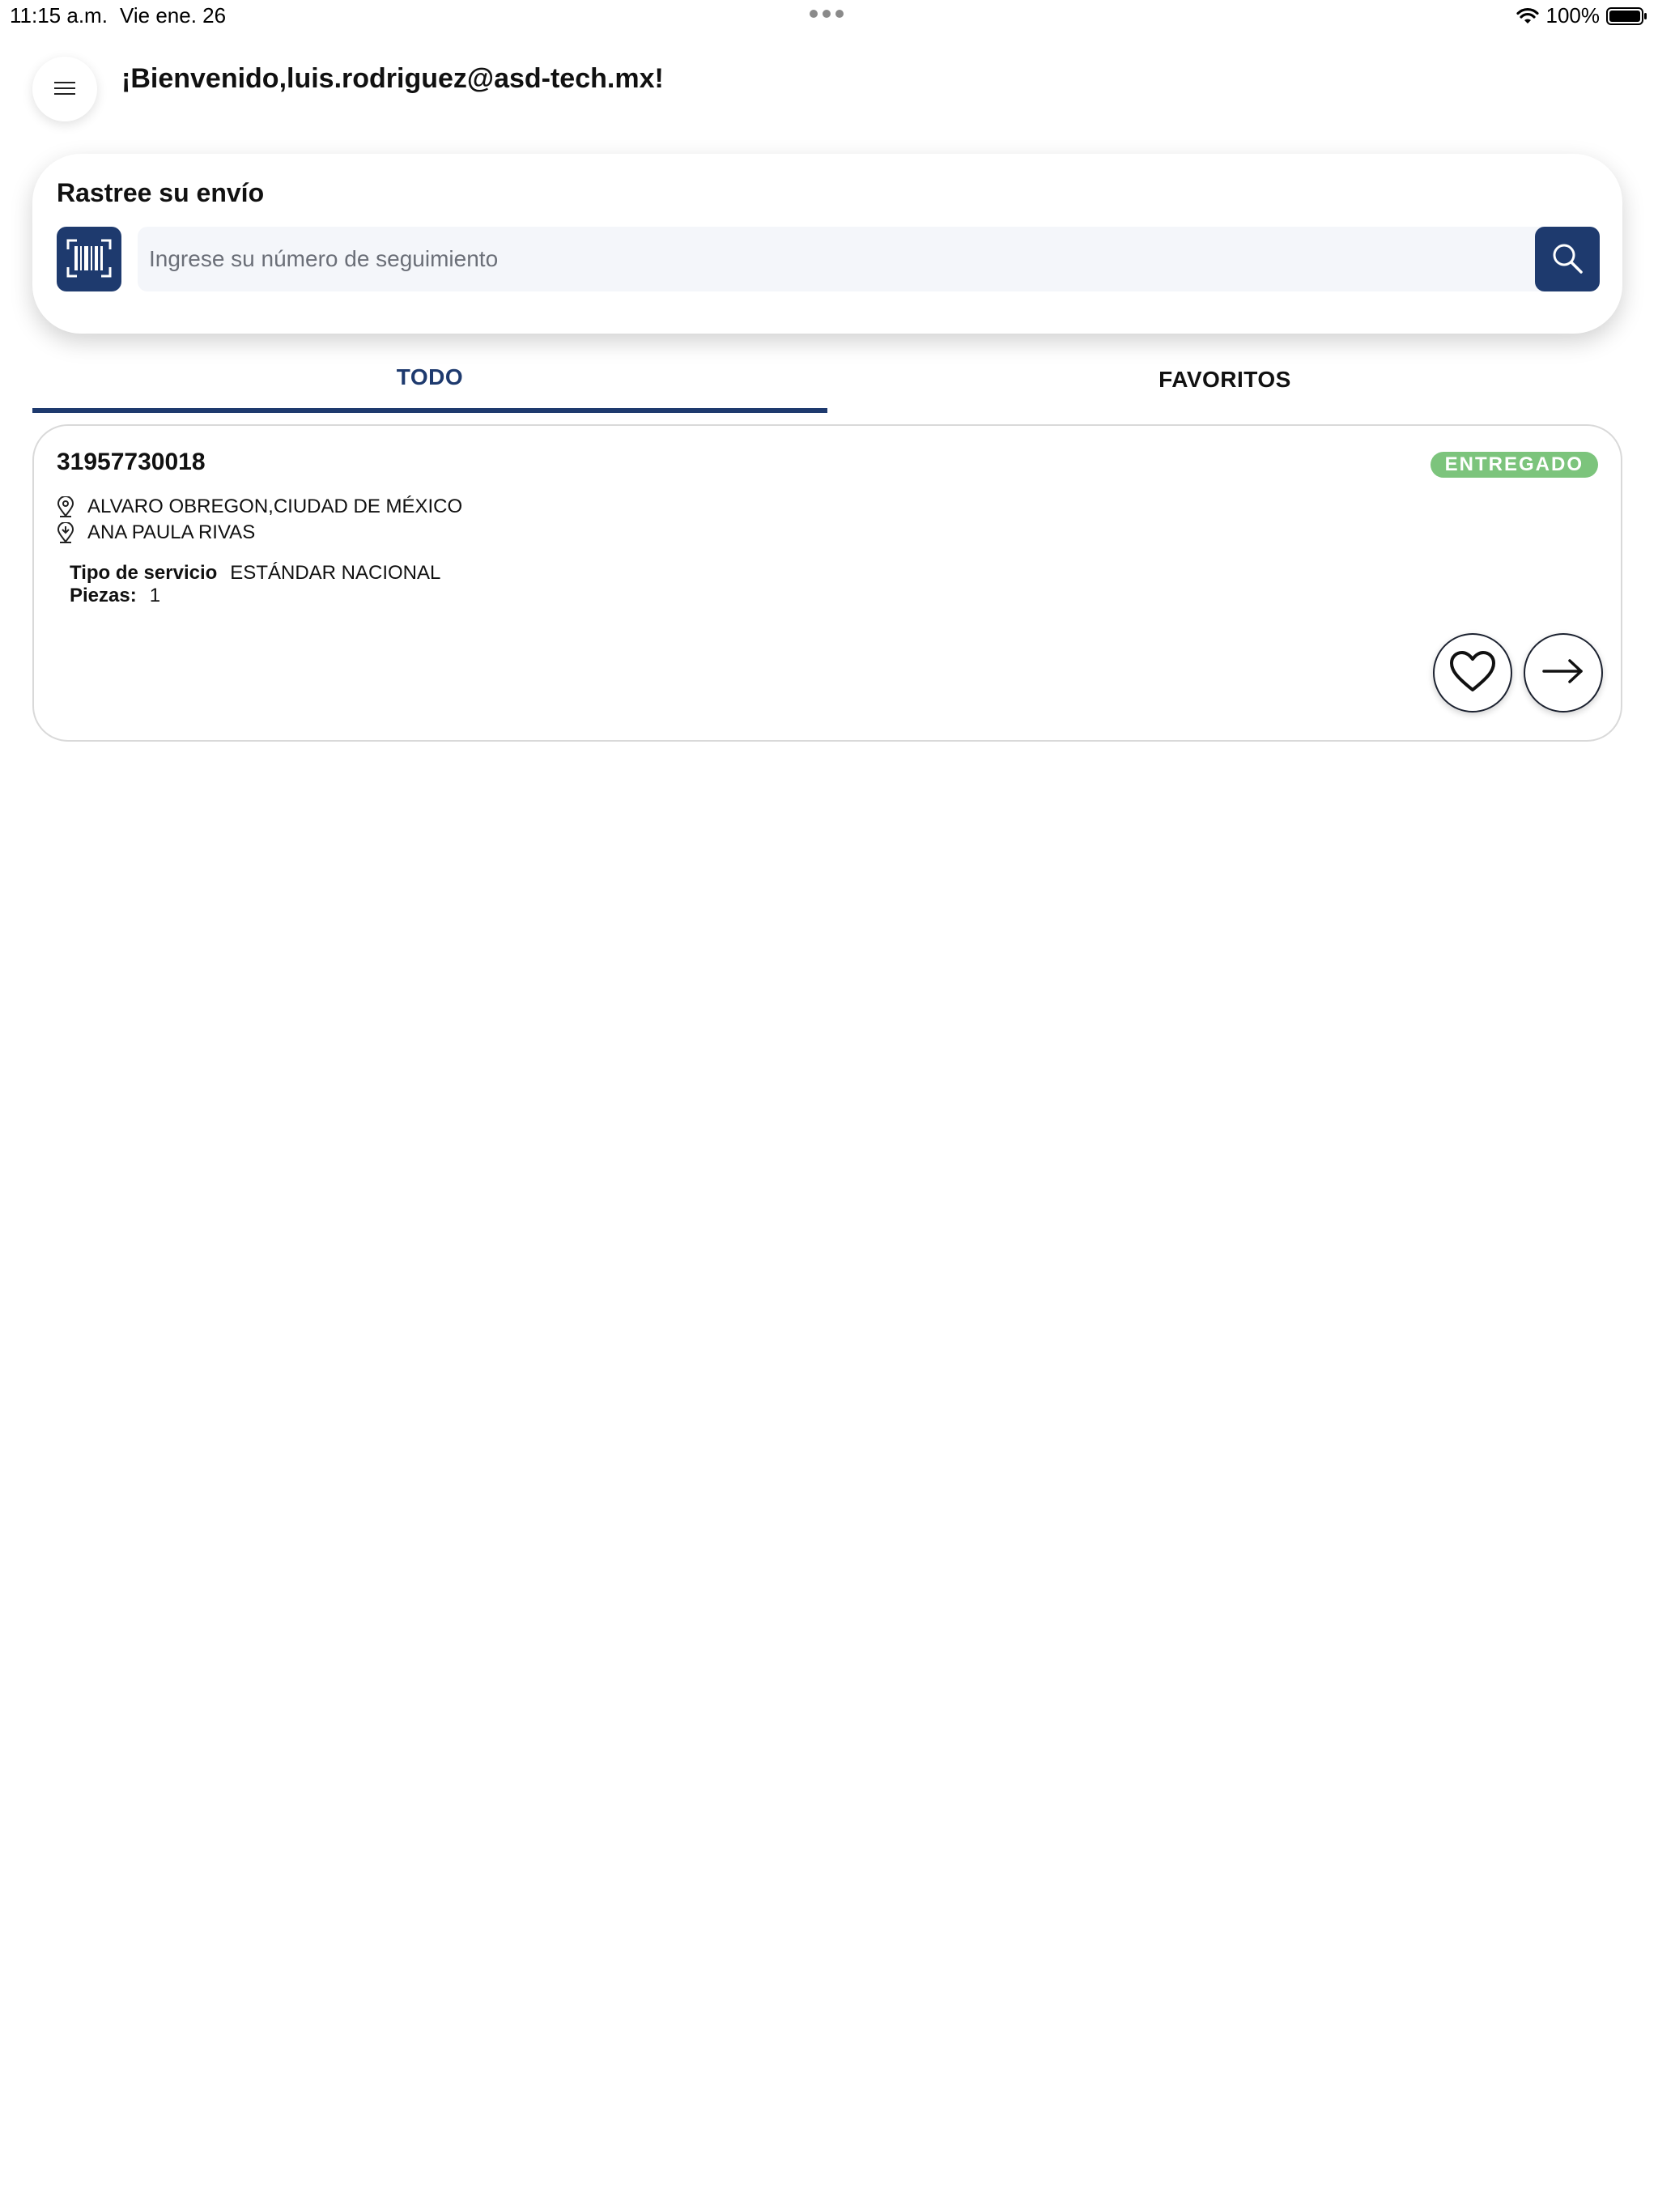  I want to click on status-bar: 11:15 a.m. Vie ene. 26 100%, so click(829, 16).